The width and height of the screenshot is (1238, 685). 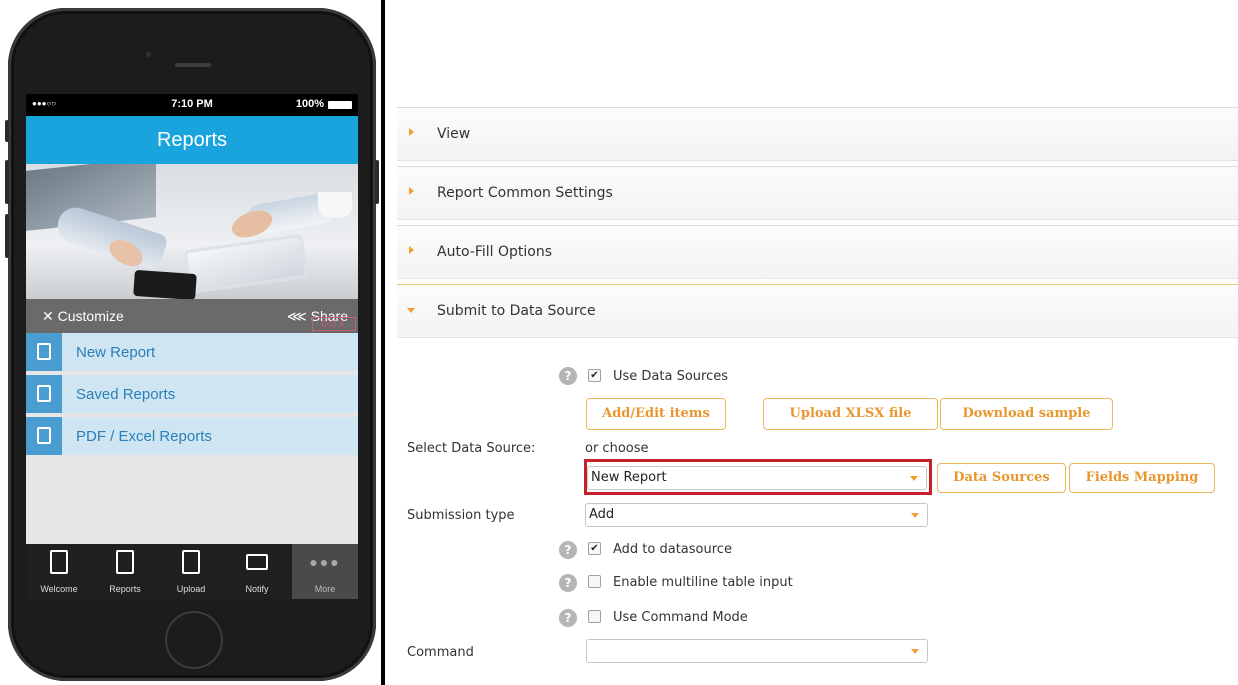 I want to click on folder-icon, so click(x=257, y=562).